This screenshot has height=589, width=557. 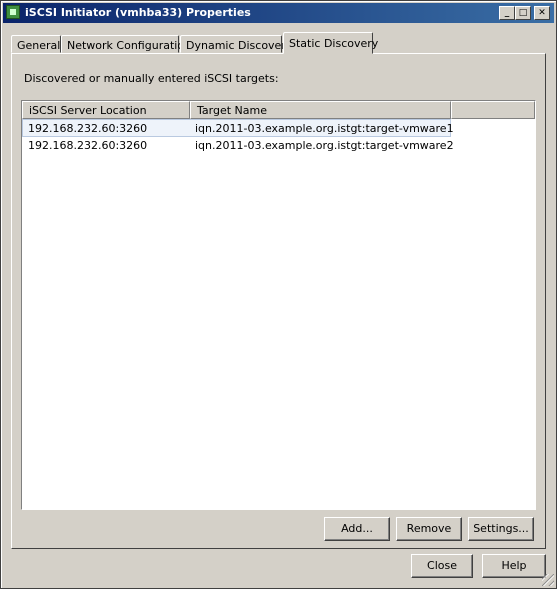 I want to click on help-button: Help, so click(x=514, y=566).